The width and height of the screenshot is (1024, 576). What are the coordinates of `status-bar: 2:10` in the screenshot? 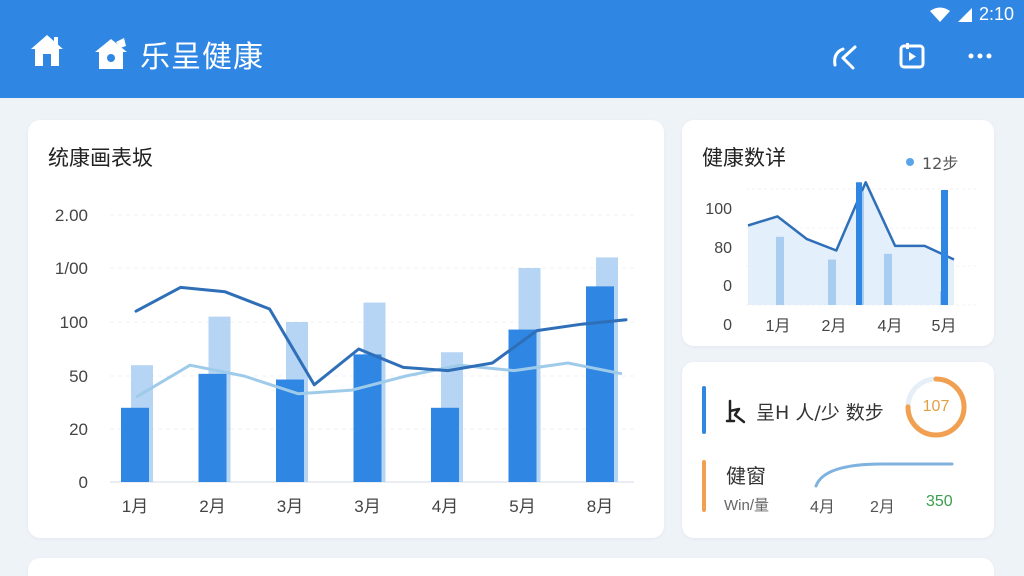 It's located at (971, 14).